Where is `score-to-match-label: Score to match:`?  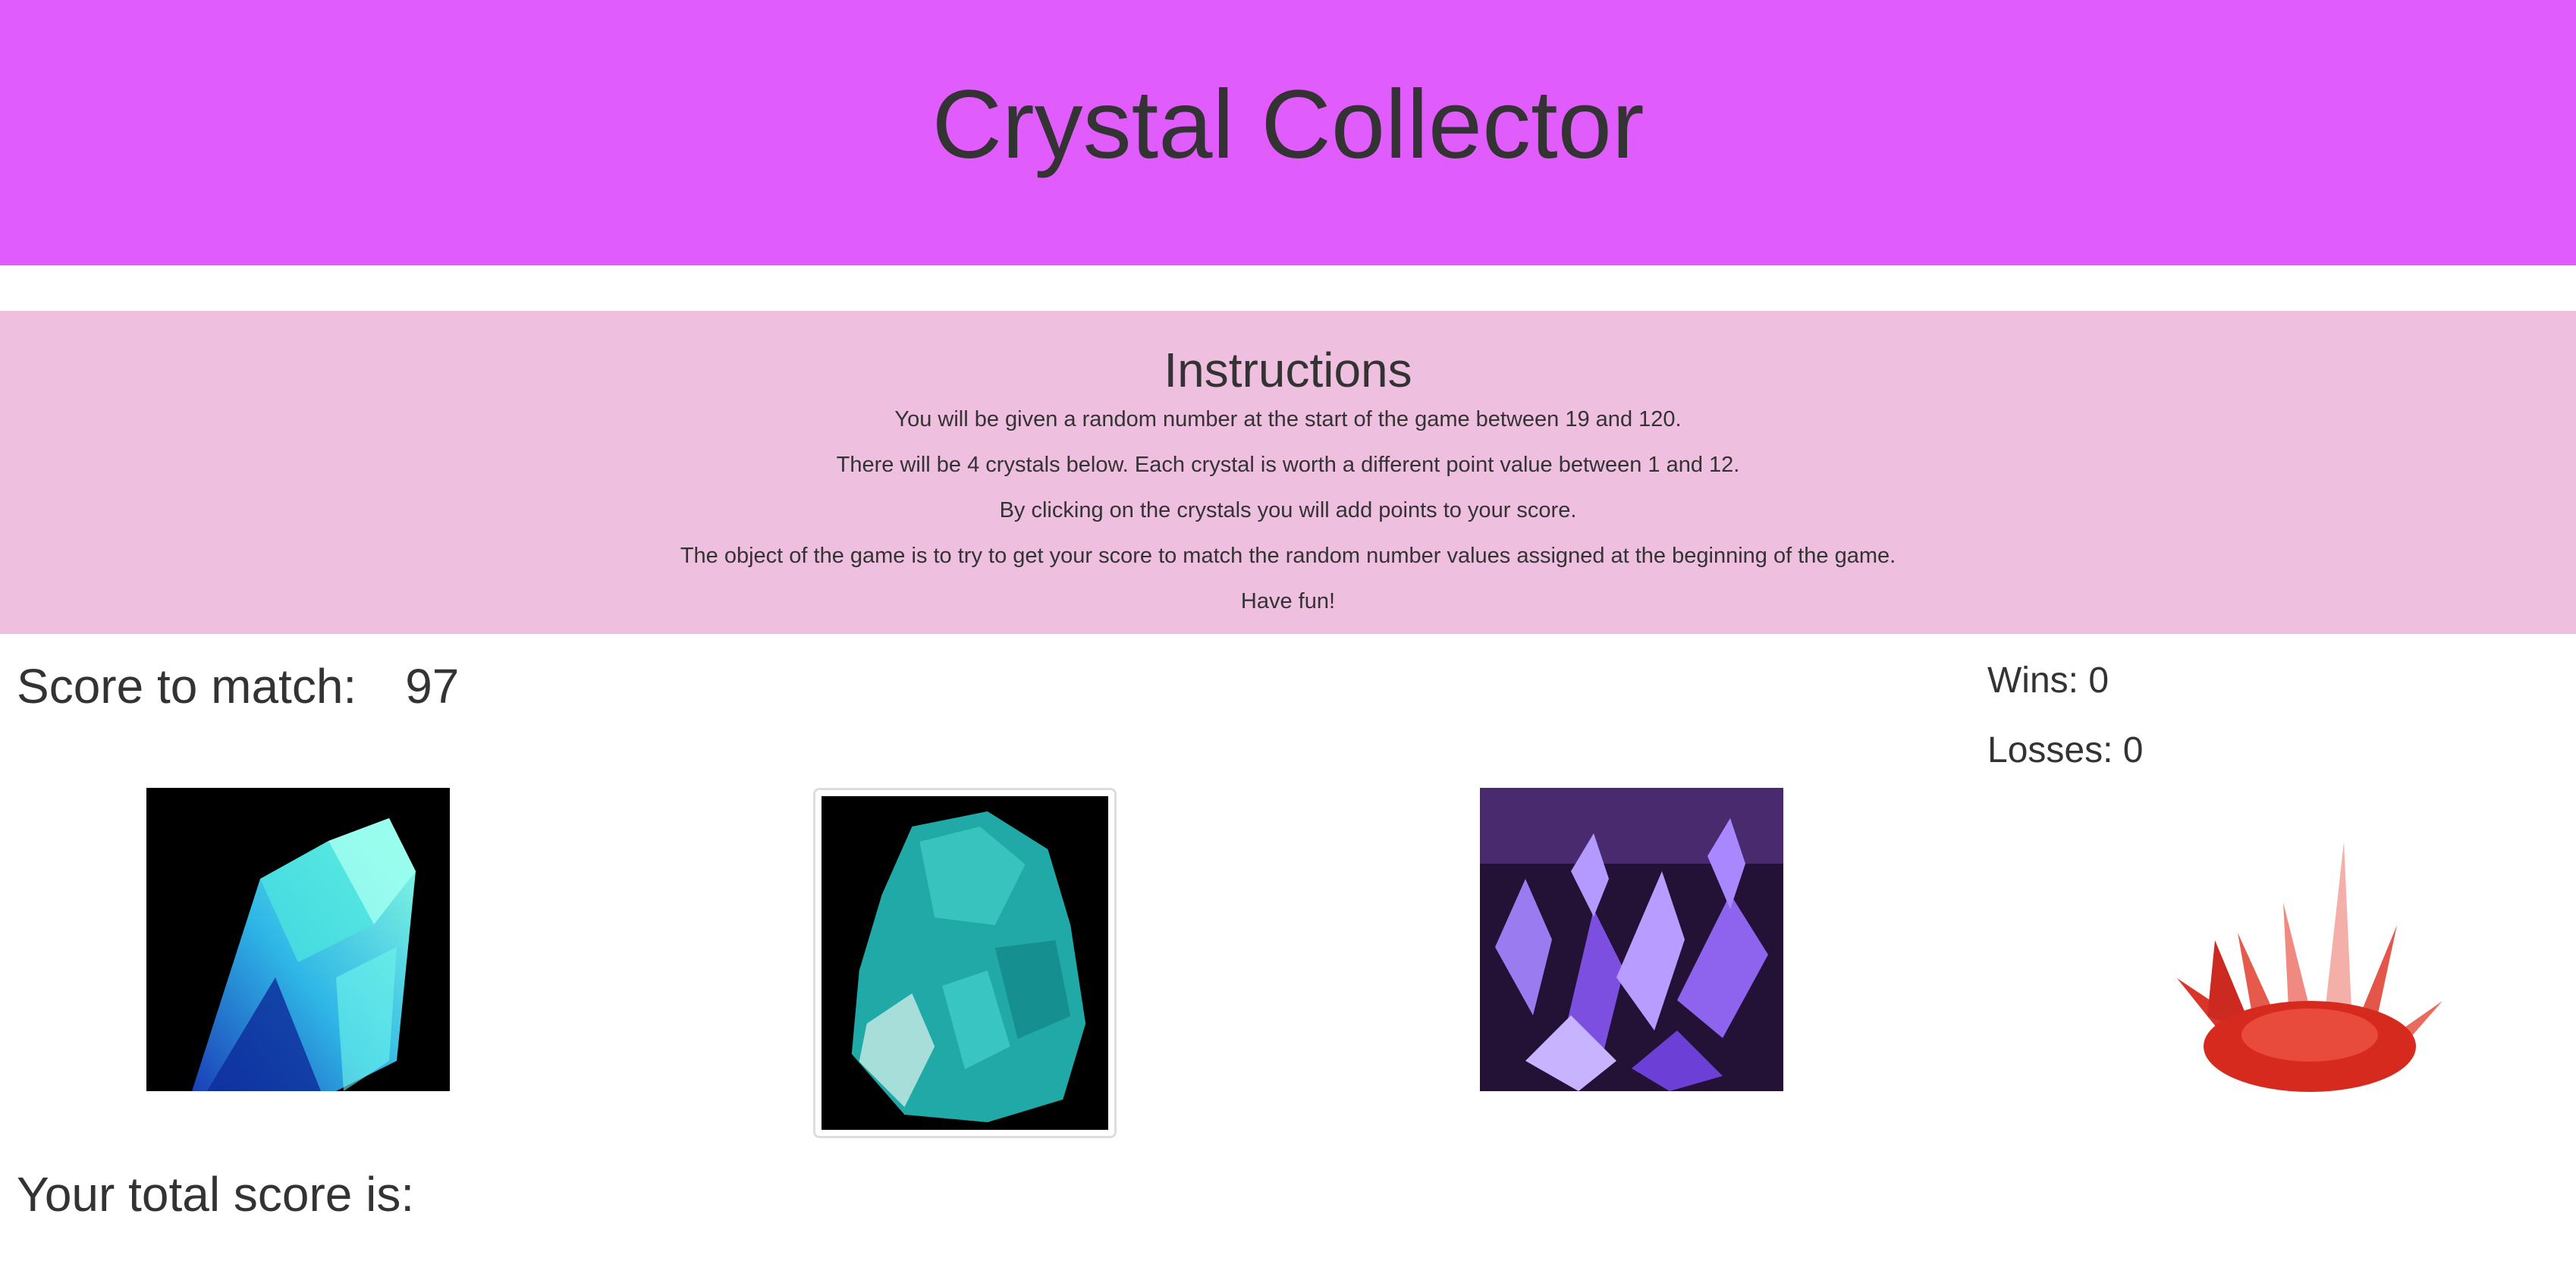 score-to-match-label: Score to match: is located at coordinates (187, 686).